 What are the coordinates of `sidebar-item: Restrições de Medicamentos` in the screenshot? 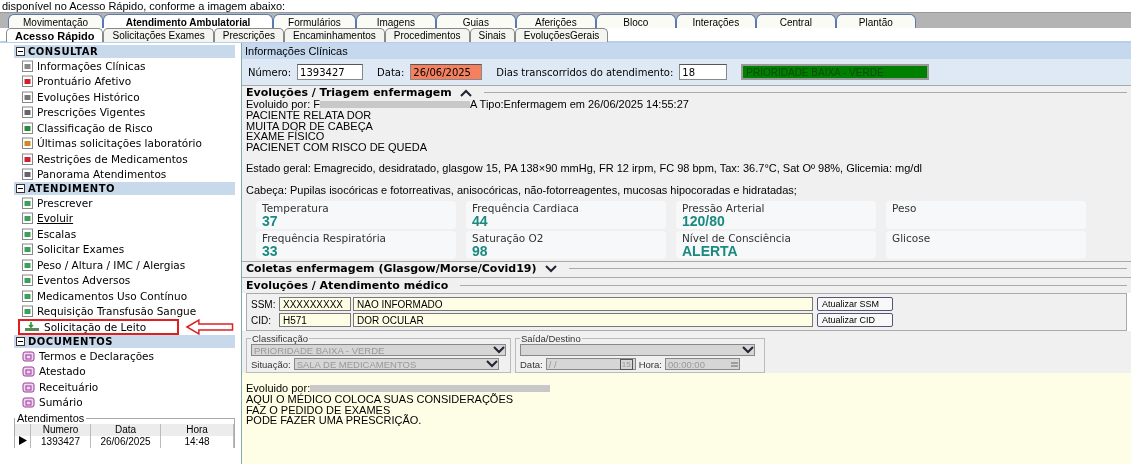 It's located at (101, 159).